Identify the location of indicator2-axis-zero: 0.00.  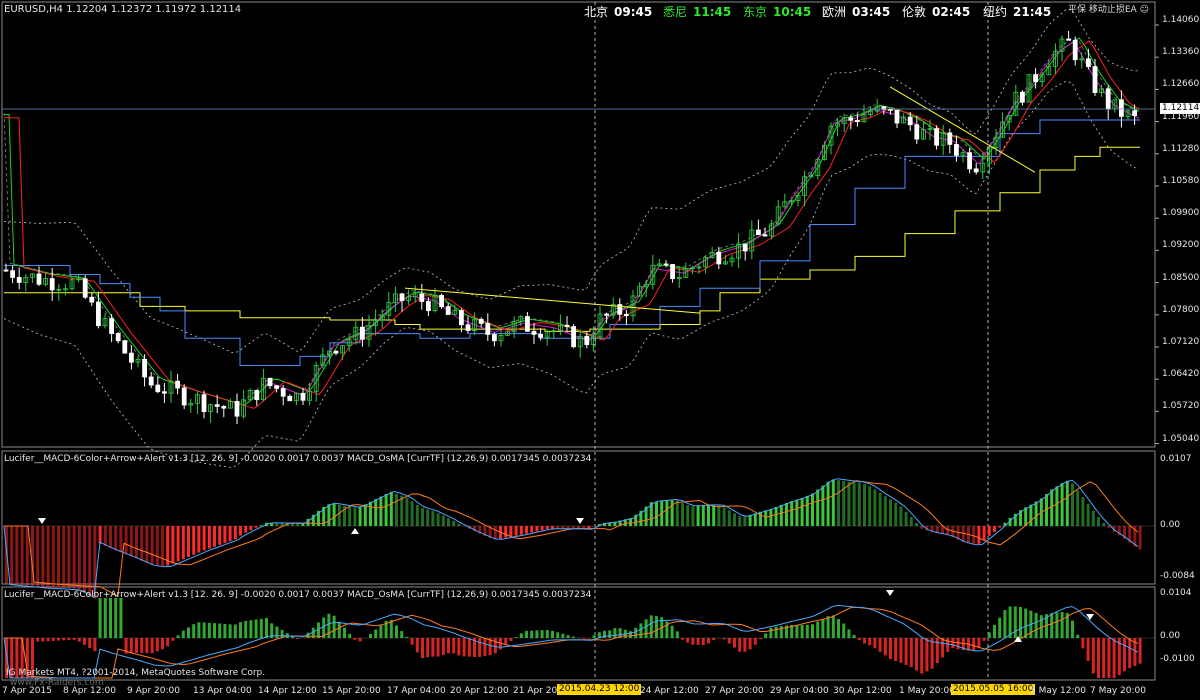
(1170, 636).